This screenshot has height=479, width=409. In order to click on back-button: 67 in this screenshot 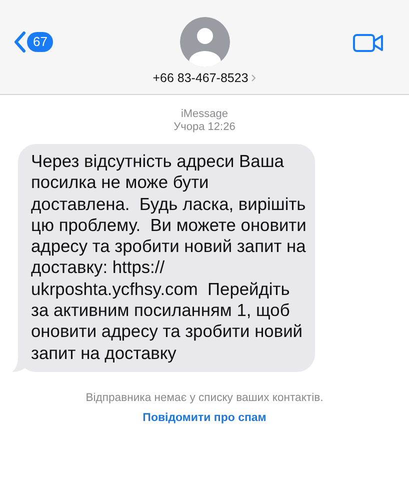, I will do `click(34, 42)`.